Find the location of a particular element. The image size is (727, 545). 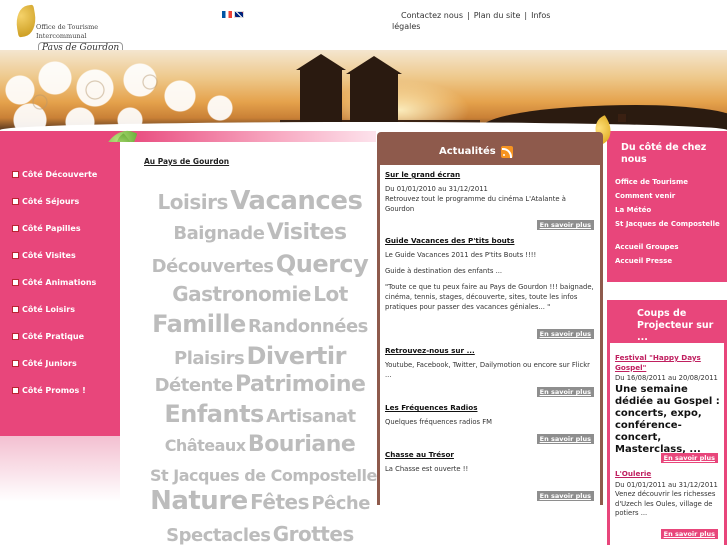

link-comment-venir: Comment venir is located at coordinates (669, 196).